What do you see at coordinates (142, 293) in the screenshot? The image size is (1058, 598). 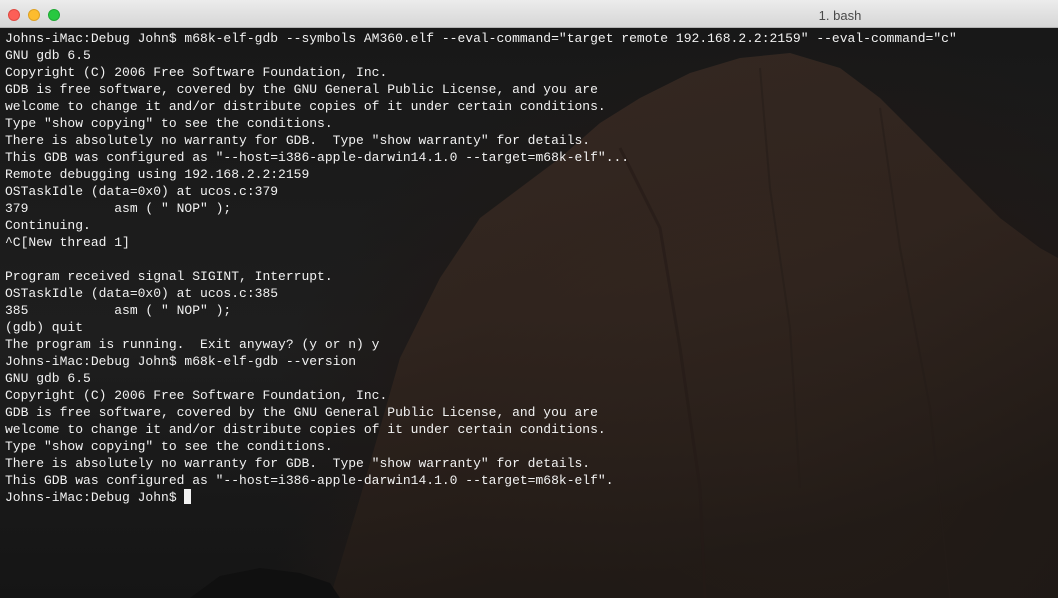 I see `terminal-line: OSTaskIdle (data=0x0) at ucos.c:385` at bounding box center [142, 293].